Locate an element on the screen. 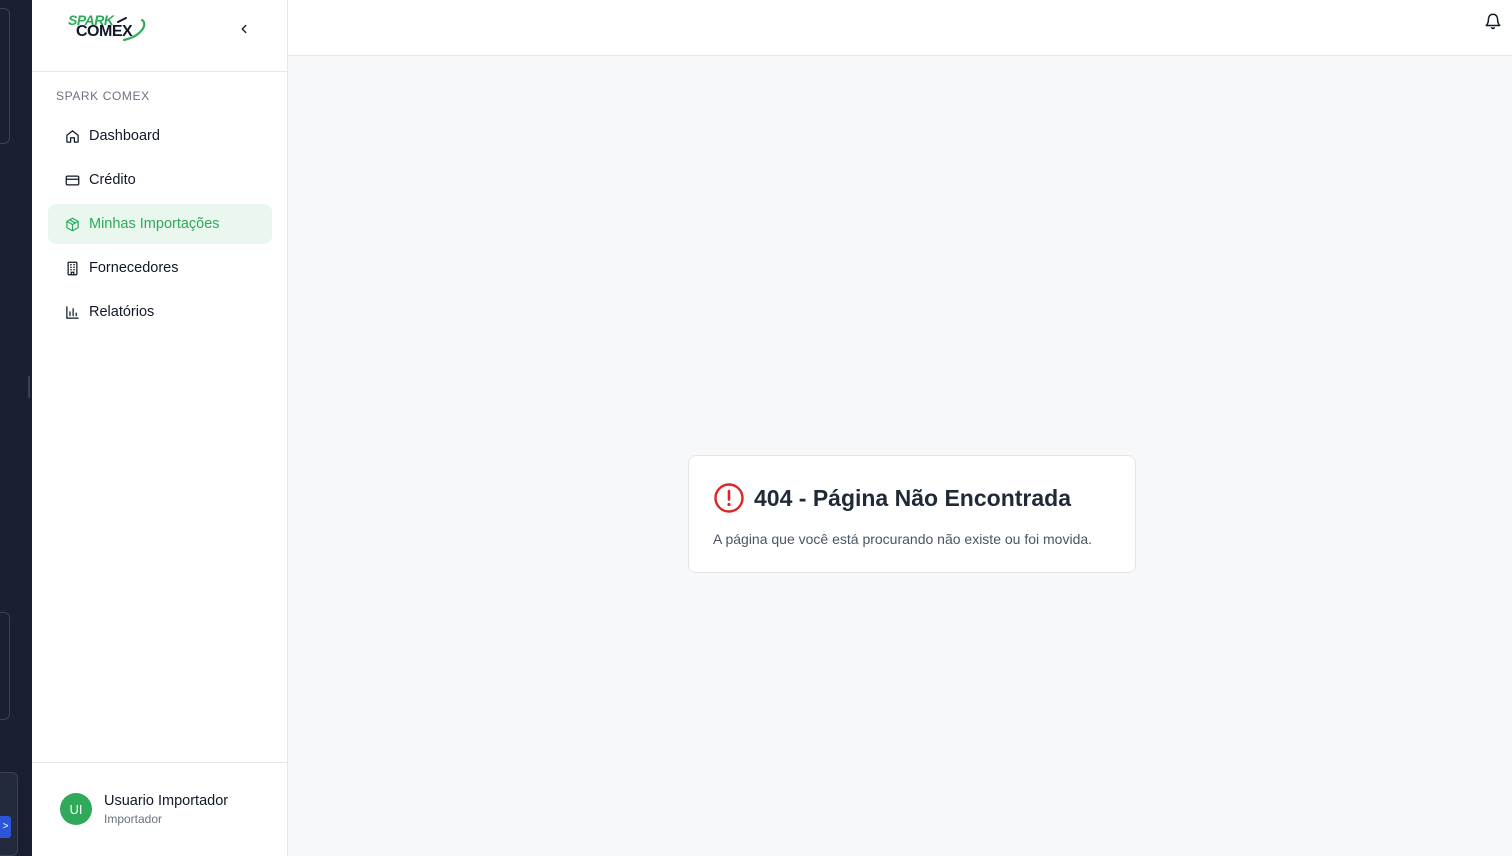  user-name: Usuario Importador is located at coordinates (166, 801).